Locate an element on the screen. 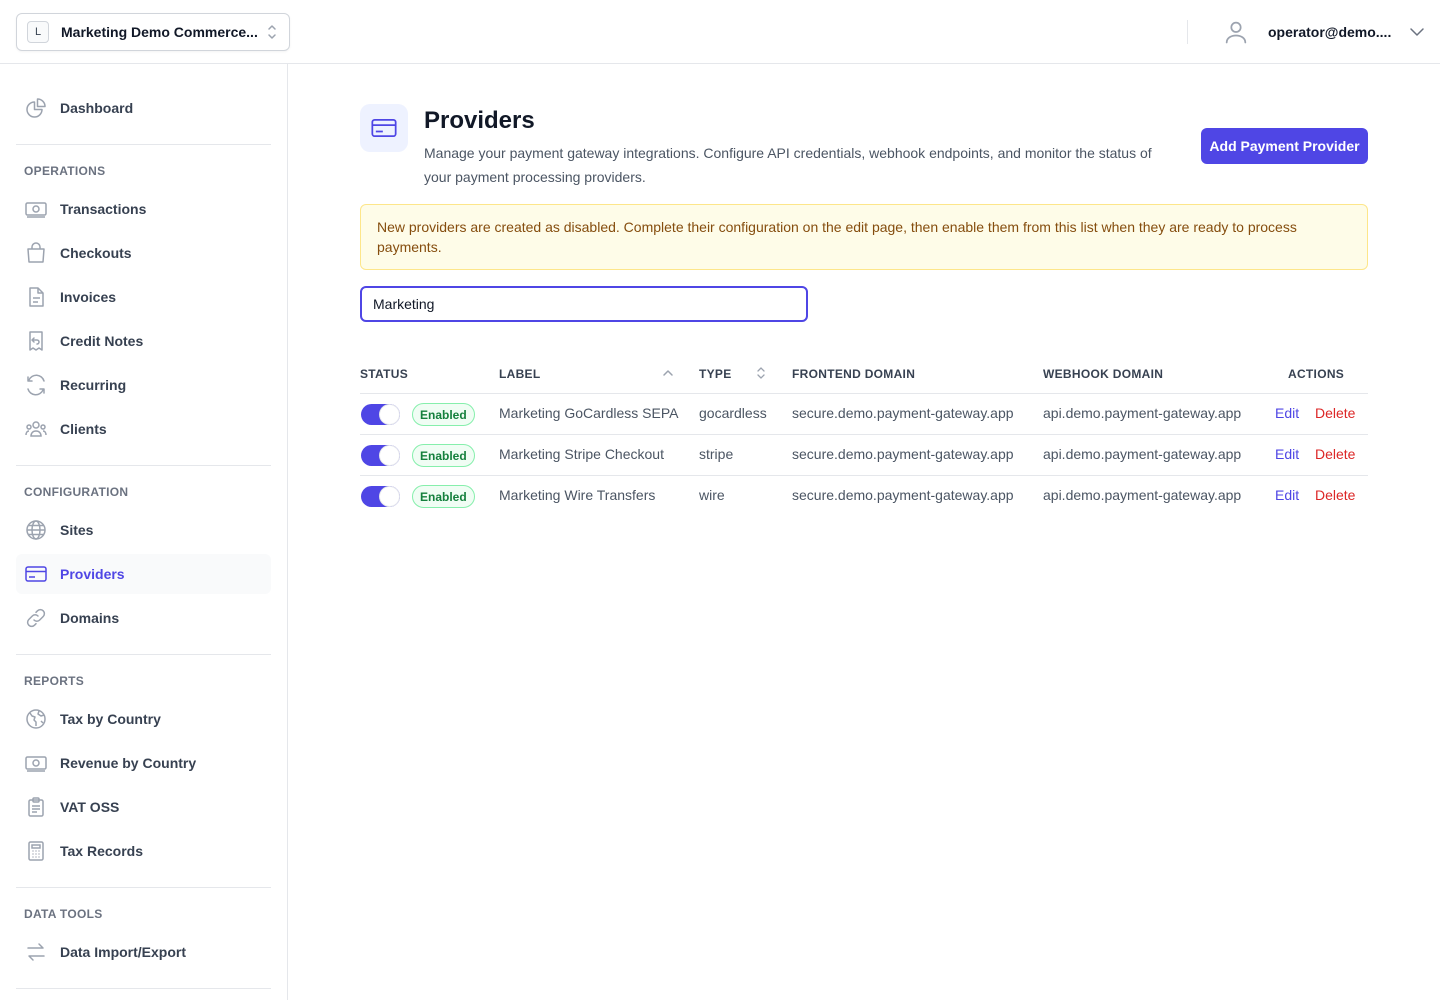  sidebar-item-label: Sites is located at coordinates (77, 530).